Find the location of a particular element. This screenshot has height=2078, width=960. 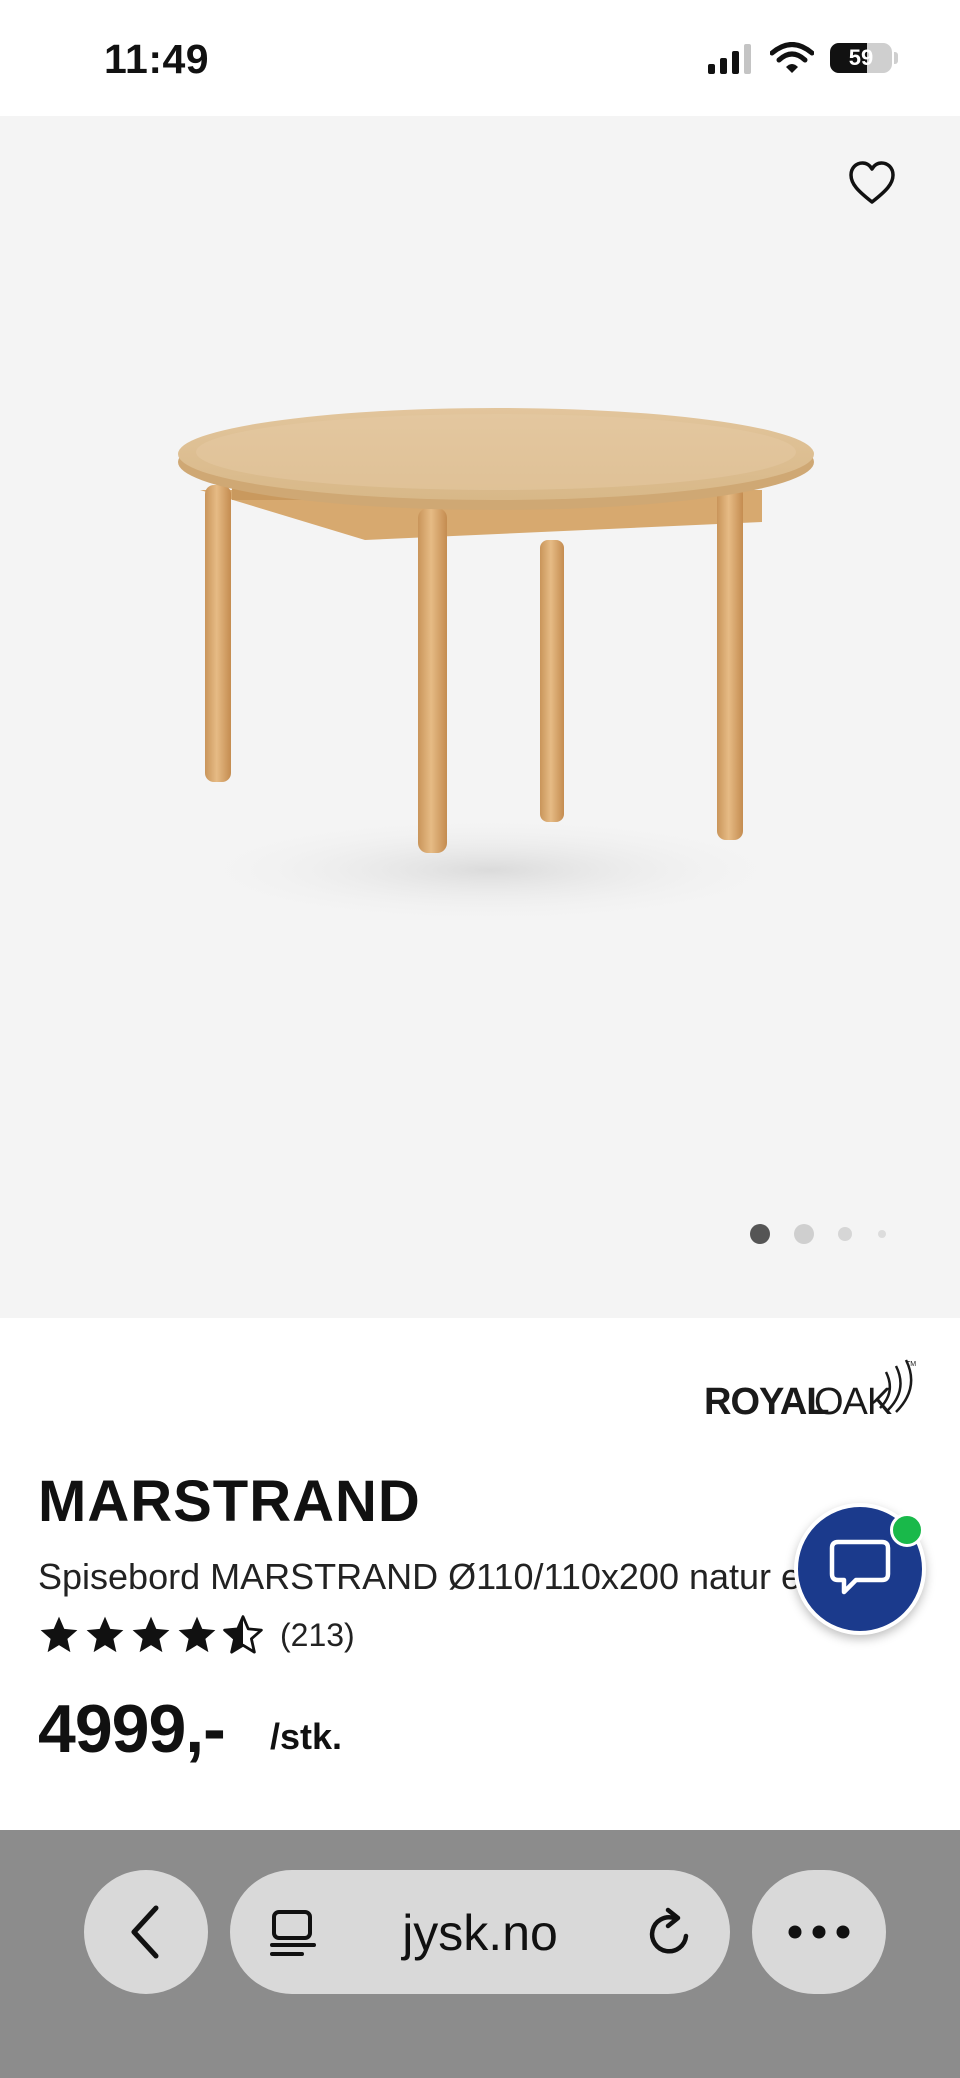

chevron-left-icon is located at coordinates (145, 1932).